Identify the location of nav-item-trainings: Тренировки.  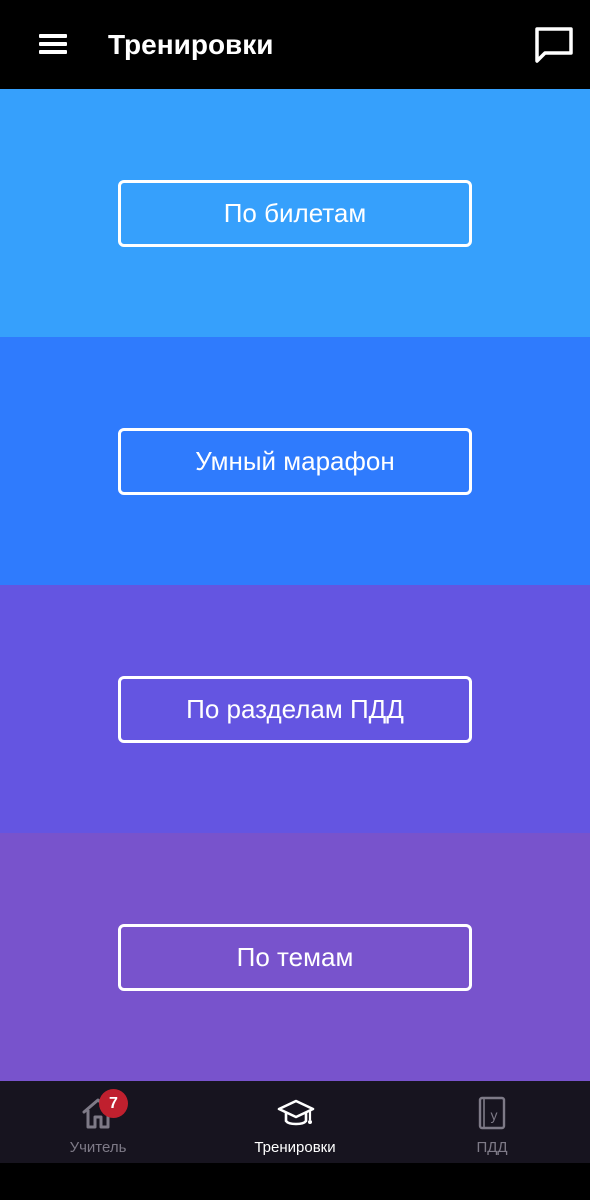
(295, 1122).